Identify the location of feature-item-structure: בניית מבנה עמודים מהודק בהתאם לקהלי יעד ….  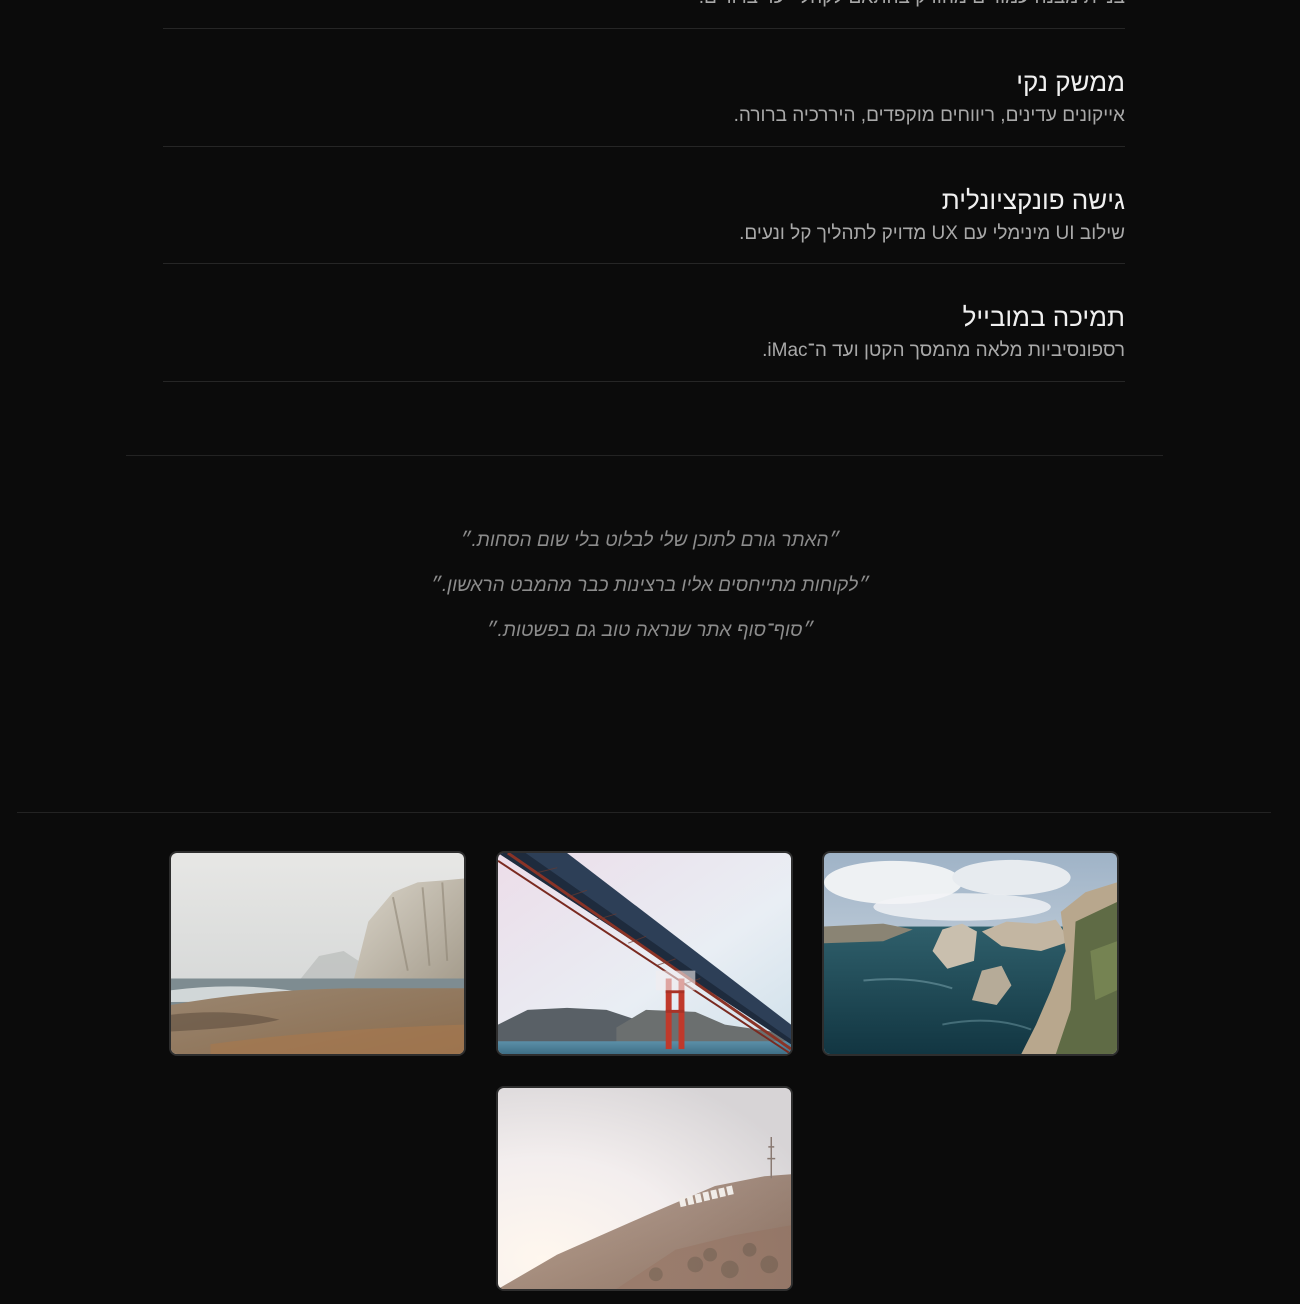
(644, 14).